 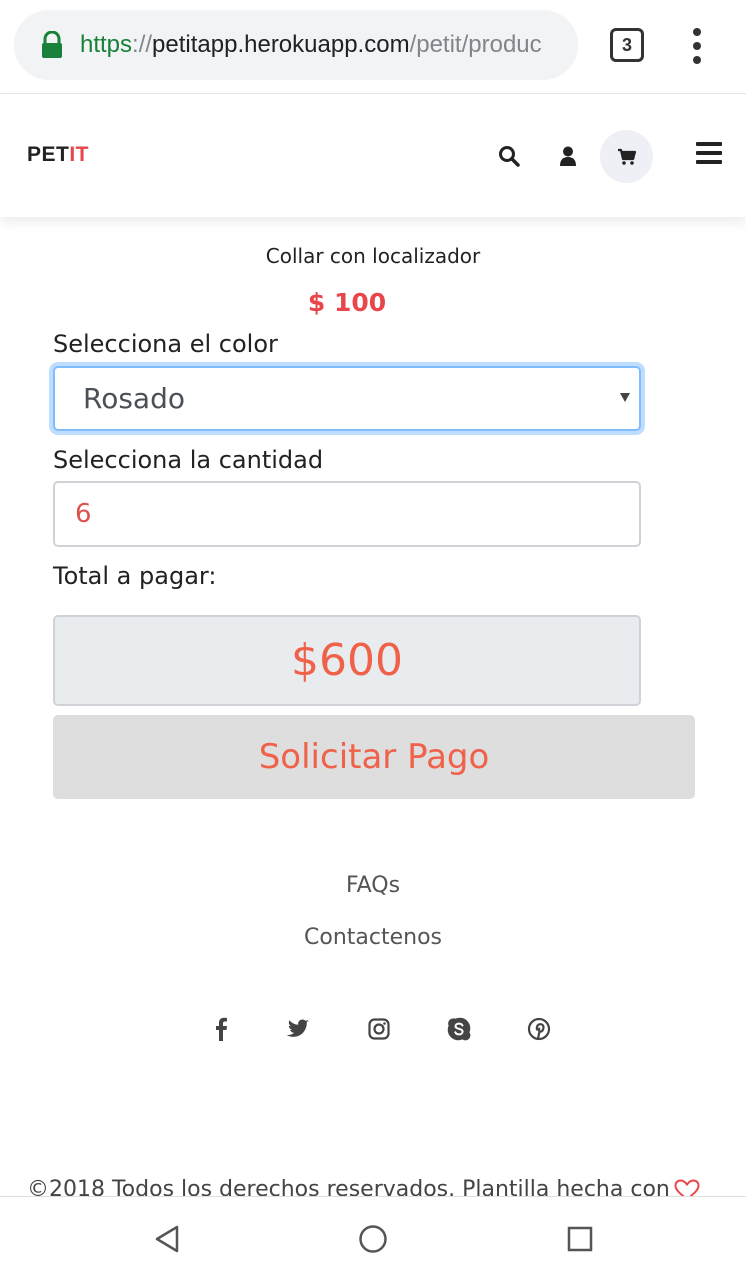 I want to click on quantity-input: 6, so click(x=347, y=514).